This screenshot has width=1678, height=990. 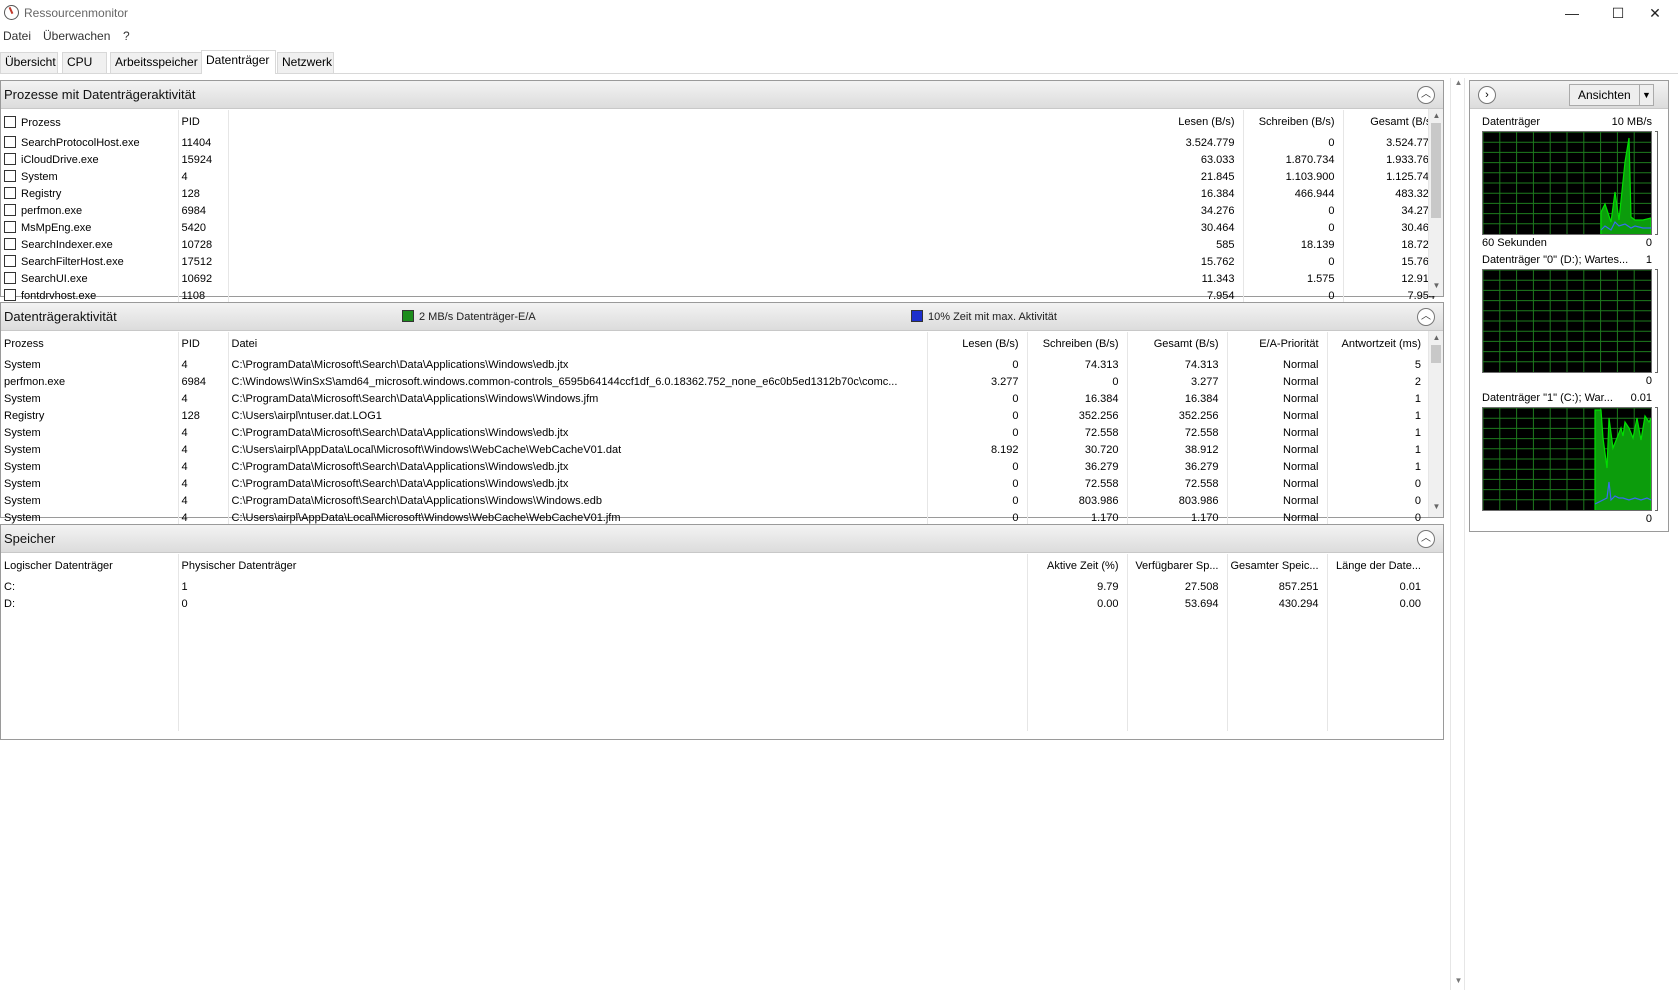 I want to click on chevron-down-icon: ▼, so click(x=1646, y=95).